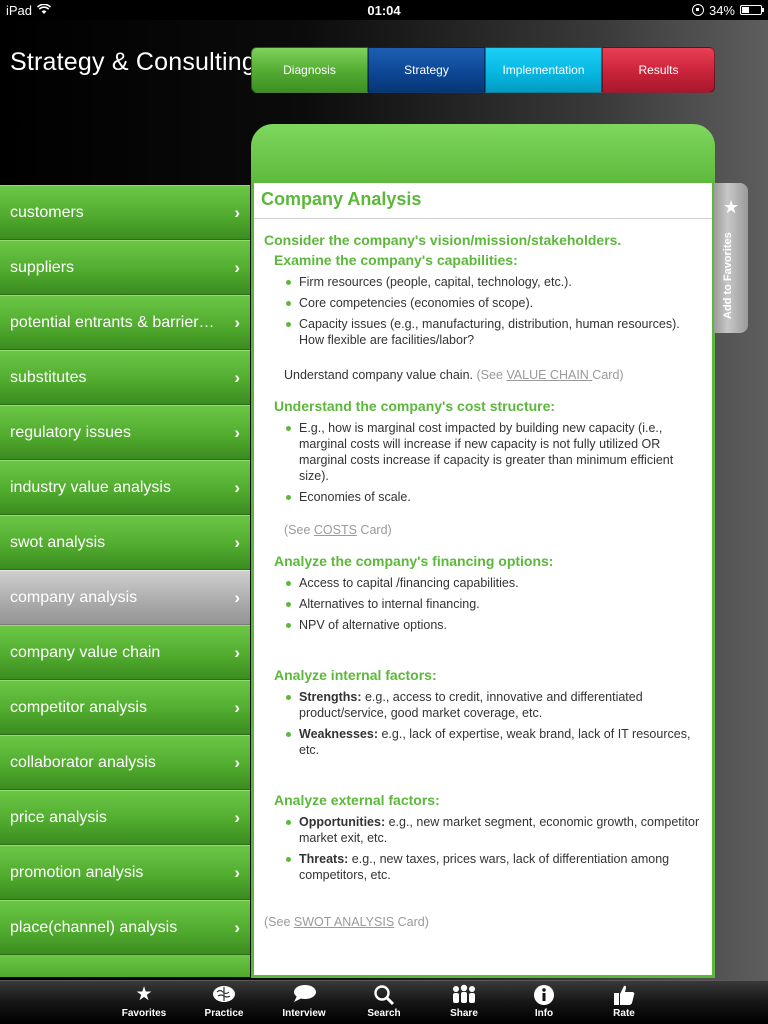 The width and height of the screenshot is (768, 1024). I want to click on rotation-lock-icon, so click(697, 10).